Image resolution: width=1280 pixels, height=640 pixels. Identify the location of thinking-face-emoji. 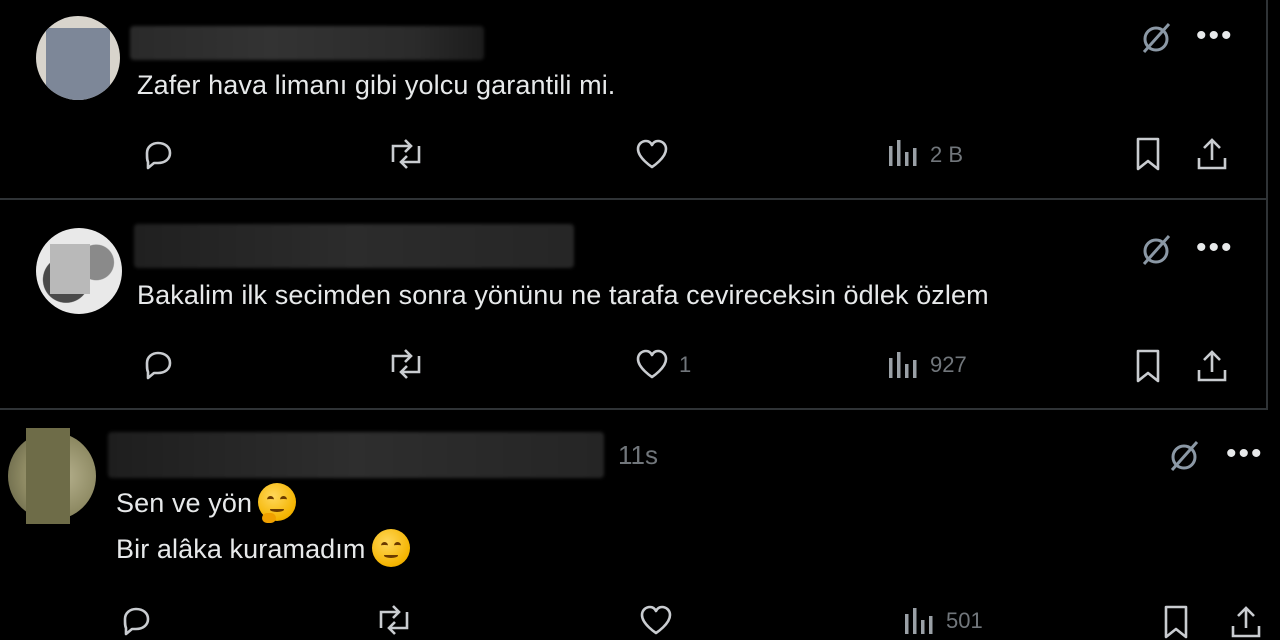
(277, 503).